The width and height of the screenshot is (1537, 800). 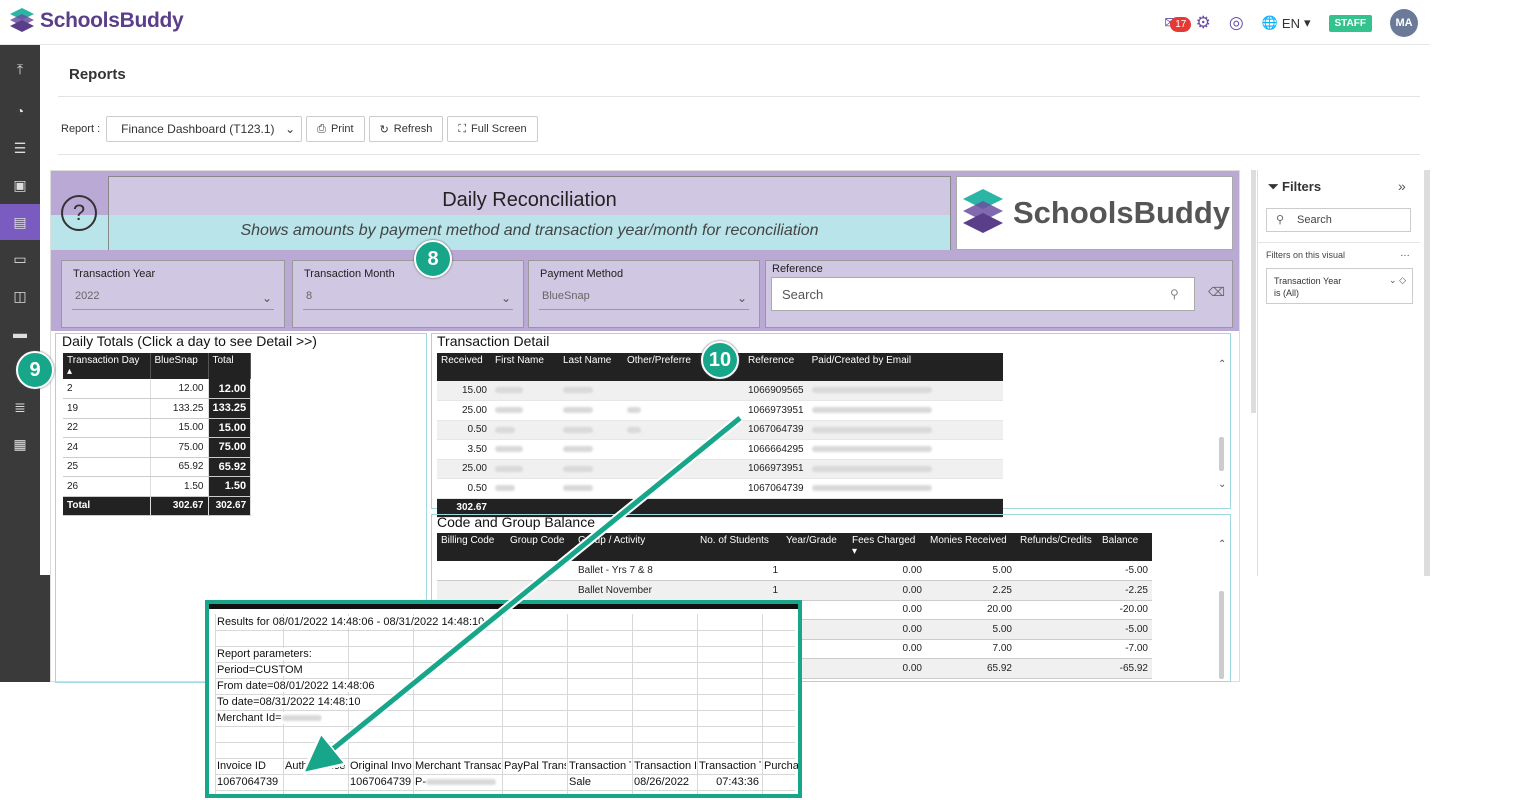 I want to click on sidebar-wallet-icon: ◫, so click(x=20, y=296).